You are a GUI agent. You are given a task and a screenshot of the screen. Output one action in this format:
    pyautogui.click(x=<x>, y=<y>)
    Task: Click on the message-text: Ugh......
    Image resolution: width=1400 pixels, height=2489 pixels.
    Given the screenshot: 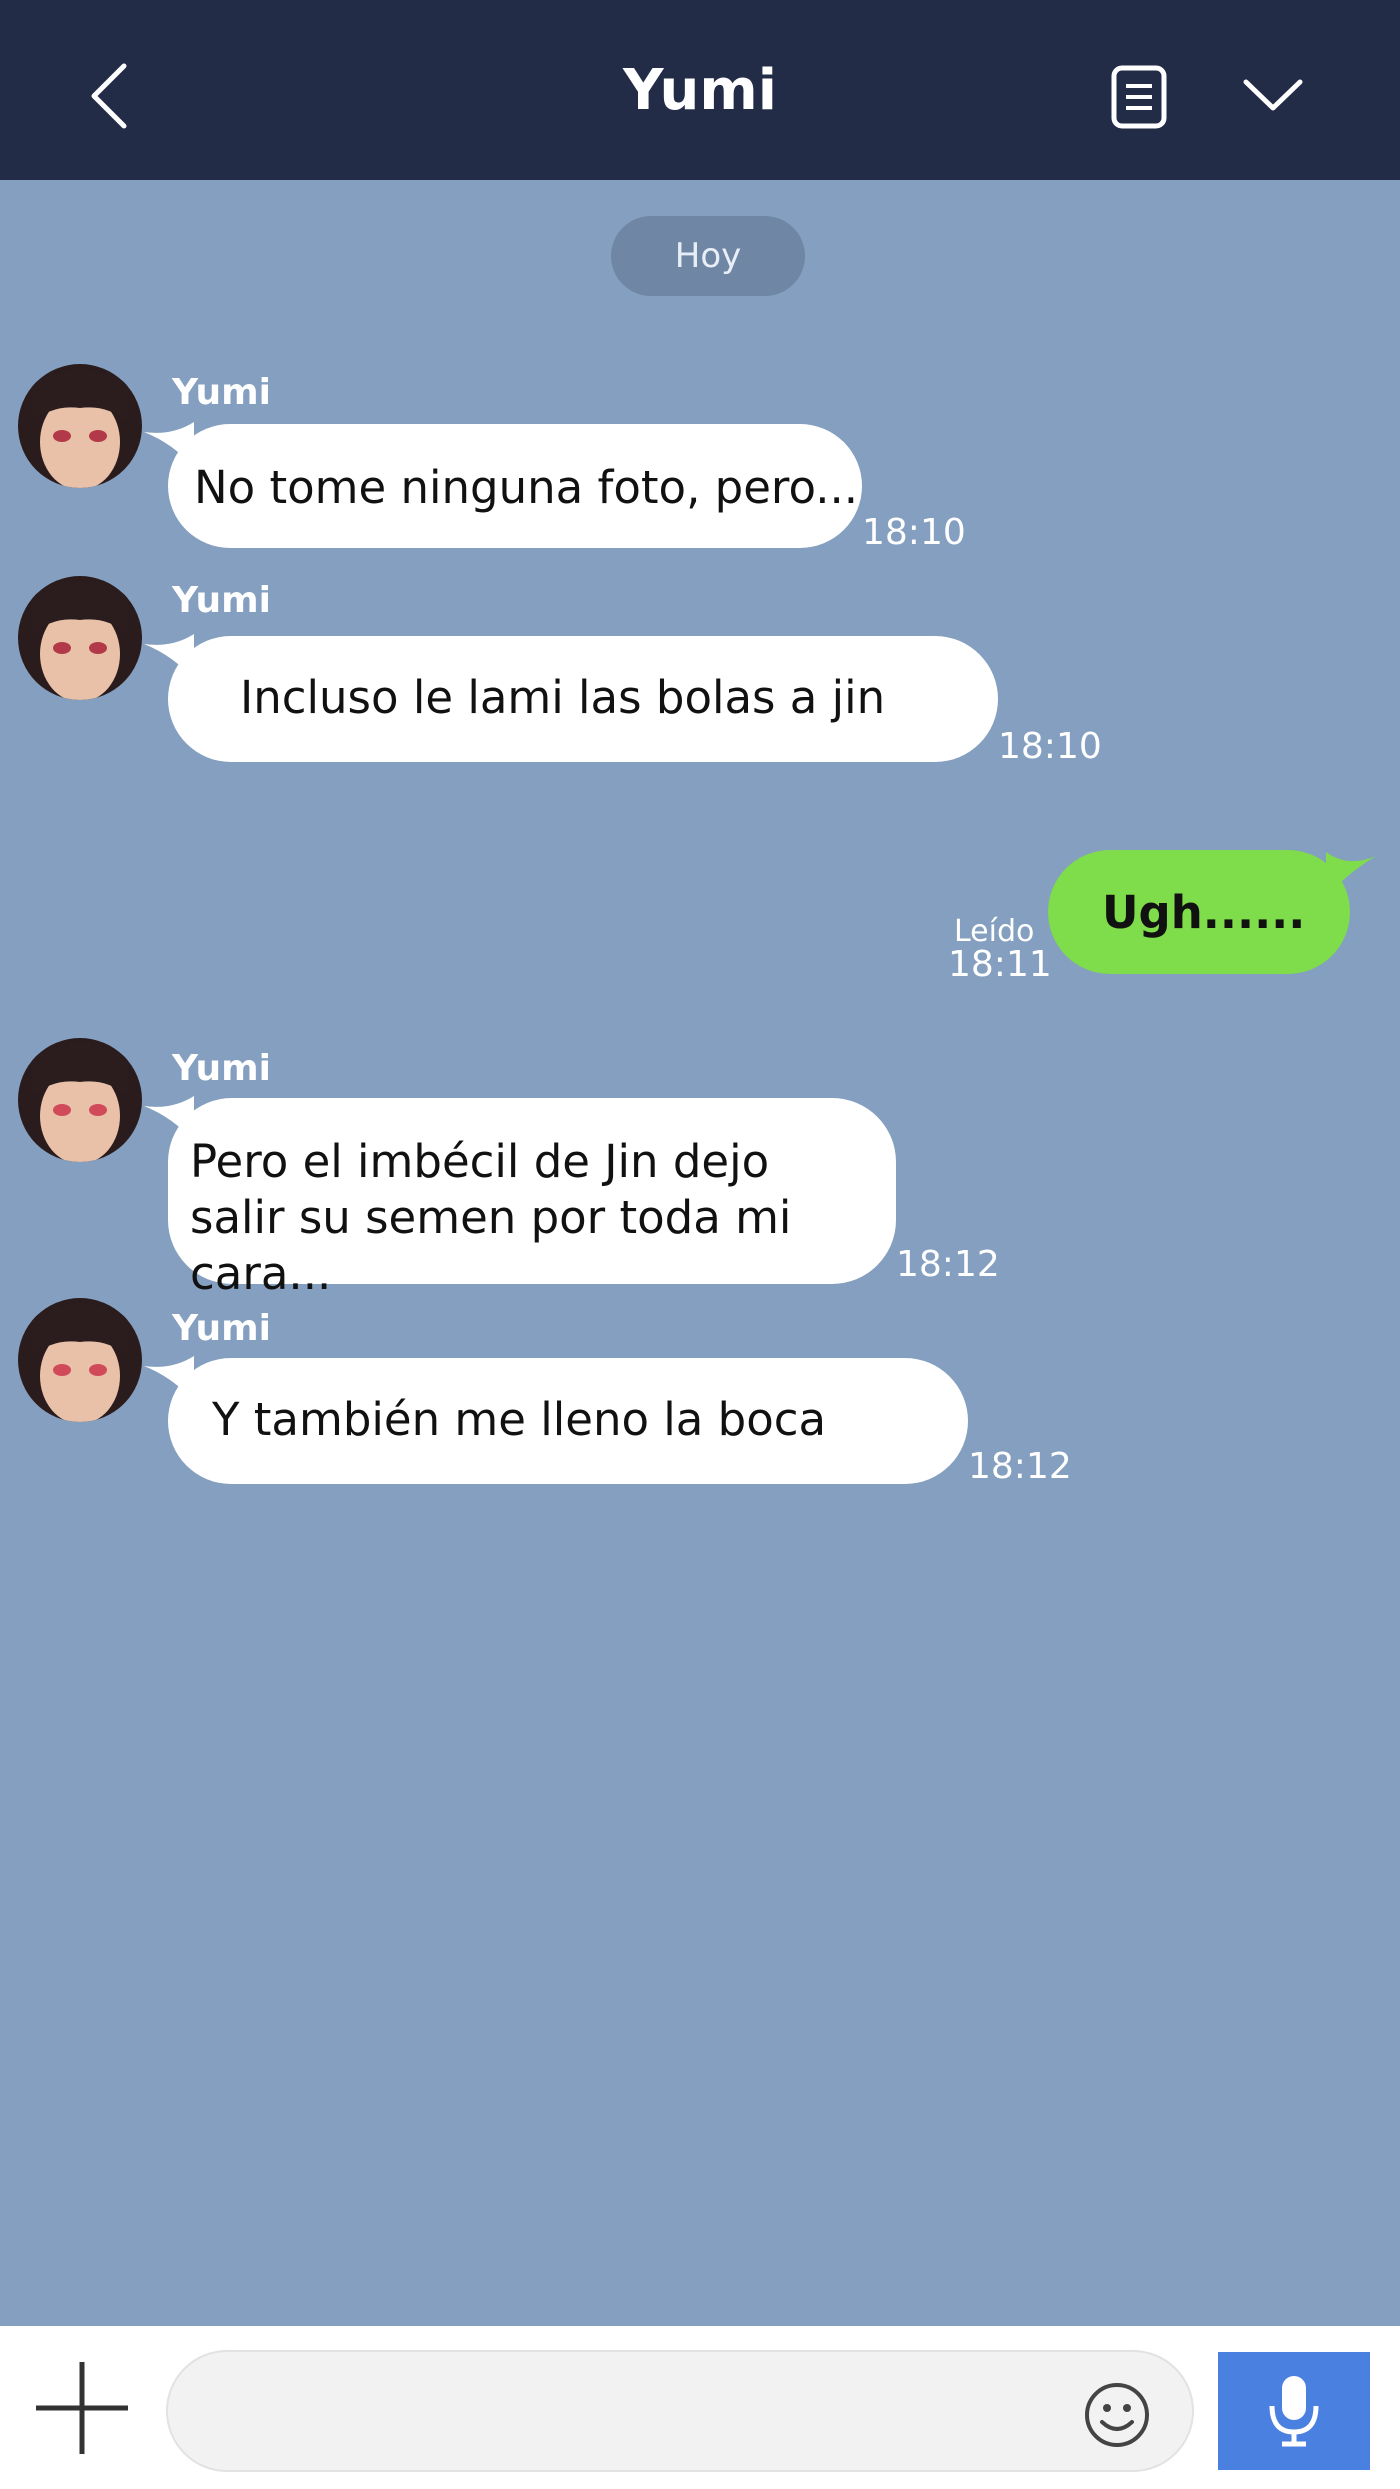 What is the action you would take?
    pyautogui.click(x=1204, y=912)
    